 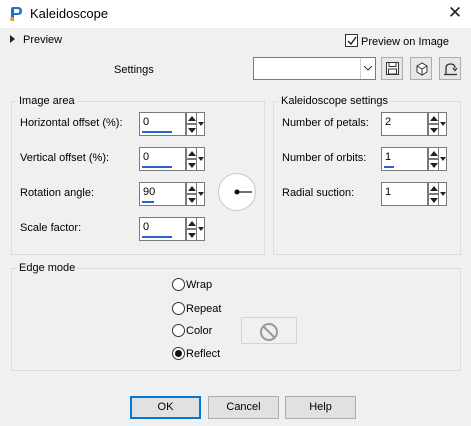 I want to click on expand-triangle-icon, so click(x=12, y=39).